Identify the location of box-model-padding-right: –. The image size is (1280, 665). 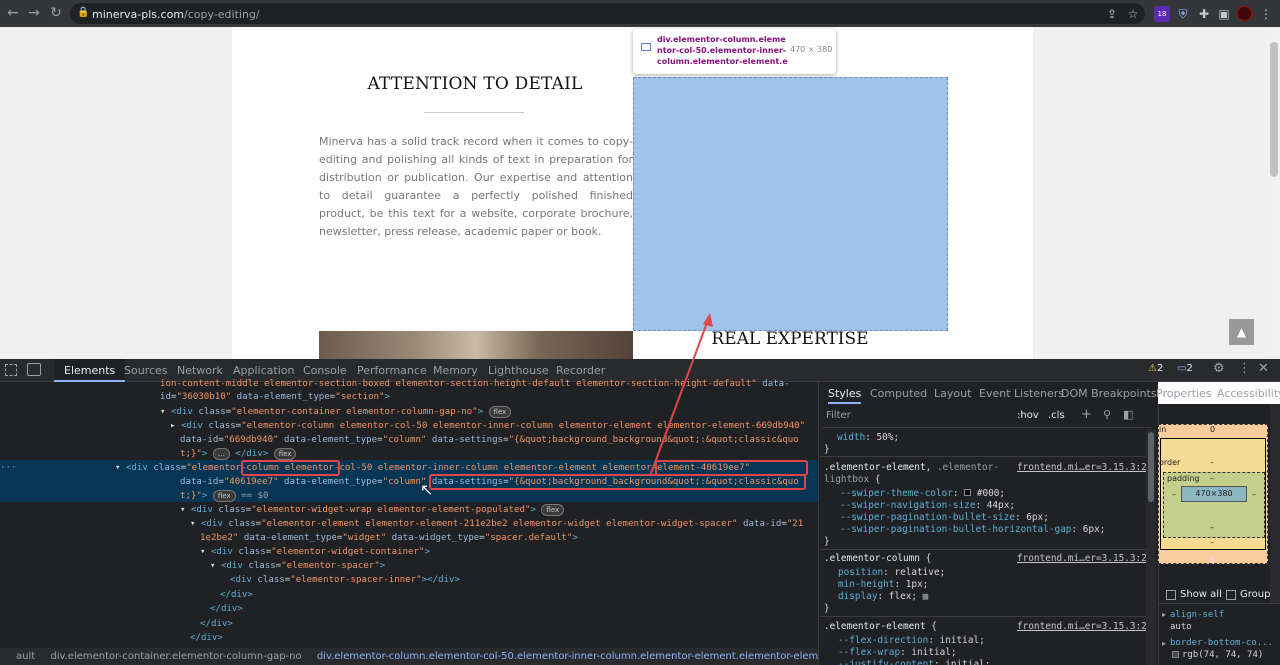
(1254, 494).